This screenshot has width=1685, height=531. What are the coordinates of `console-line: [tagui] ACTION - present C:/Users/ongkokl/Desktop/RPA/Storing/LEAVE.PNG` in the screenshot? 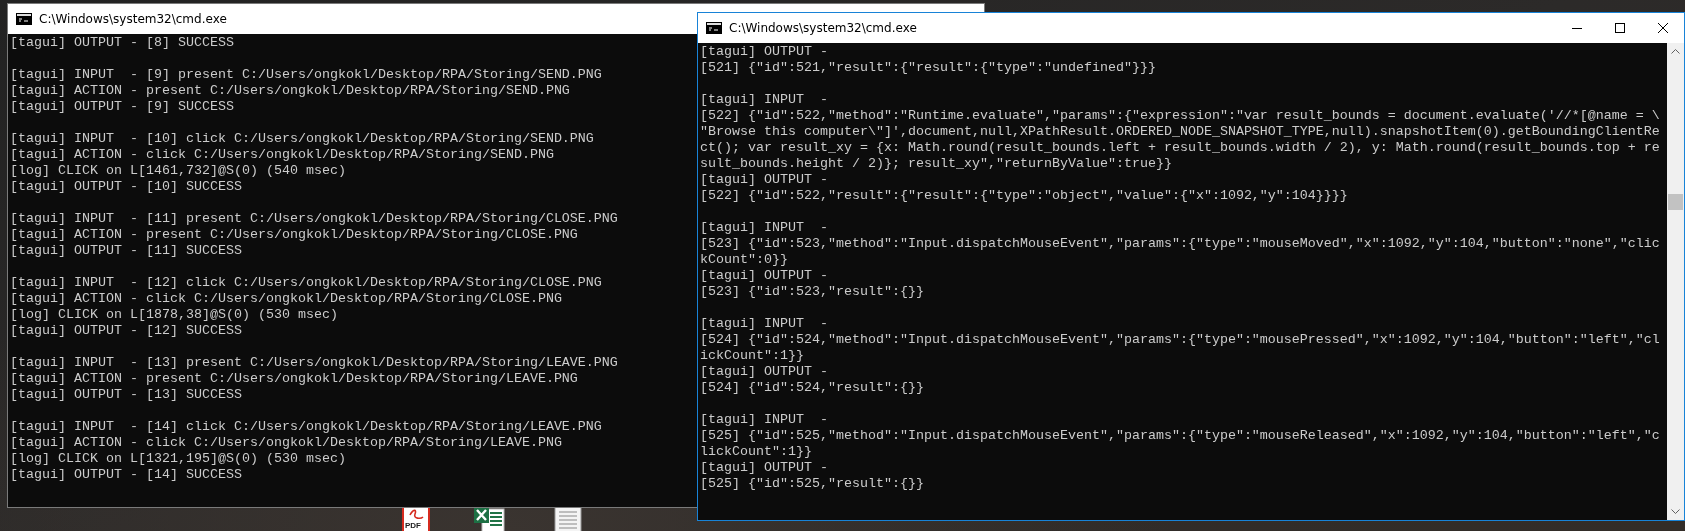 It's located at (294, 379).